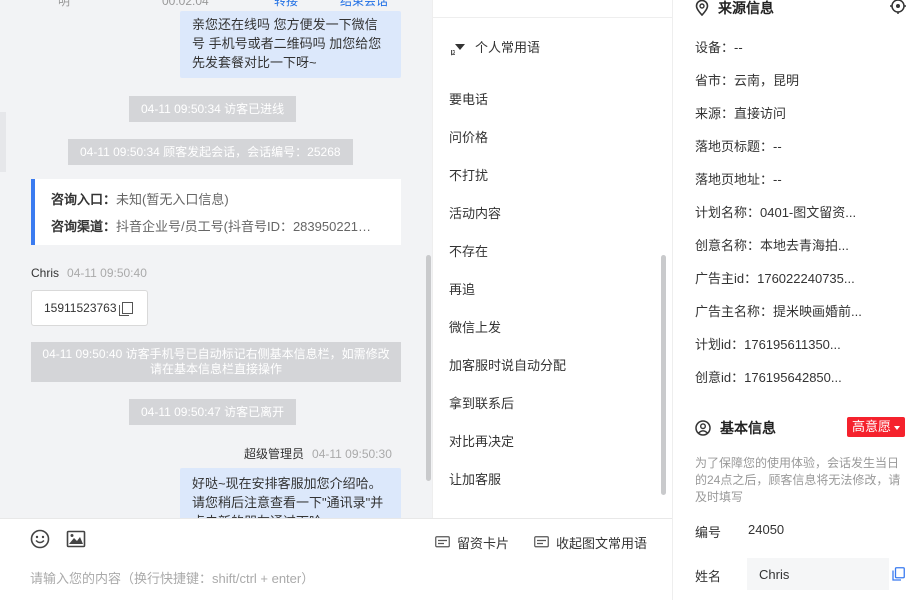 The image size is (920, 600). What do you see at coordinates (107, 273) in the screenshot?
I see `visitor-time: 04-11 09:50:40` at bounding box center [107, 273].